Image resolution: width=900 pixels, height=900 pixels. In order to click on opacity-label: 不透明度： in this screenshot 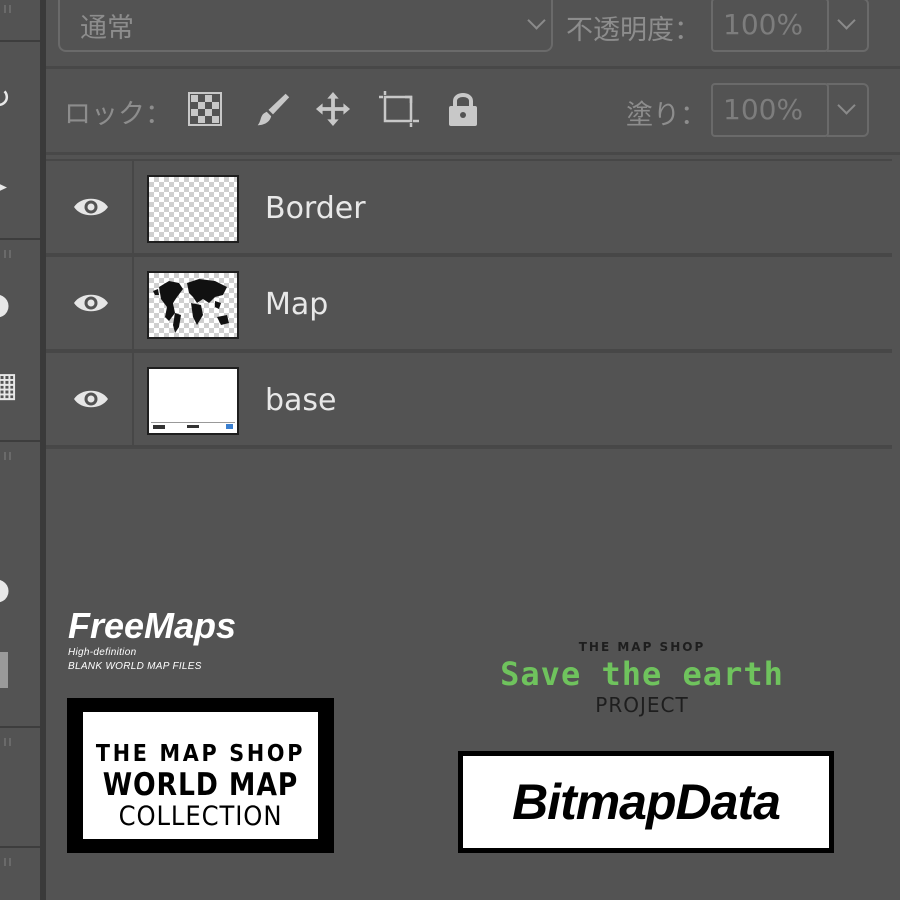, I will do `click(633, 30)`.